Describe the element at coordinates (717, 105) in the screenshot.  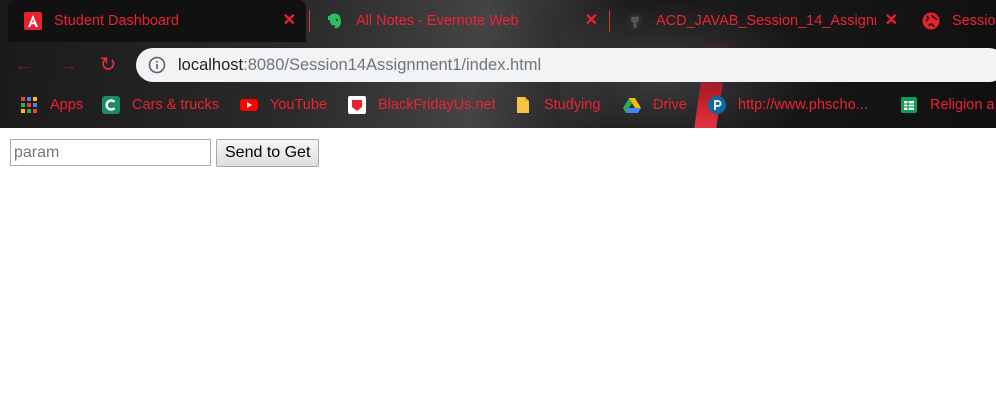
I see `pearson-icon` at that location.